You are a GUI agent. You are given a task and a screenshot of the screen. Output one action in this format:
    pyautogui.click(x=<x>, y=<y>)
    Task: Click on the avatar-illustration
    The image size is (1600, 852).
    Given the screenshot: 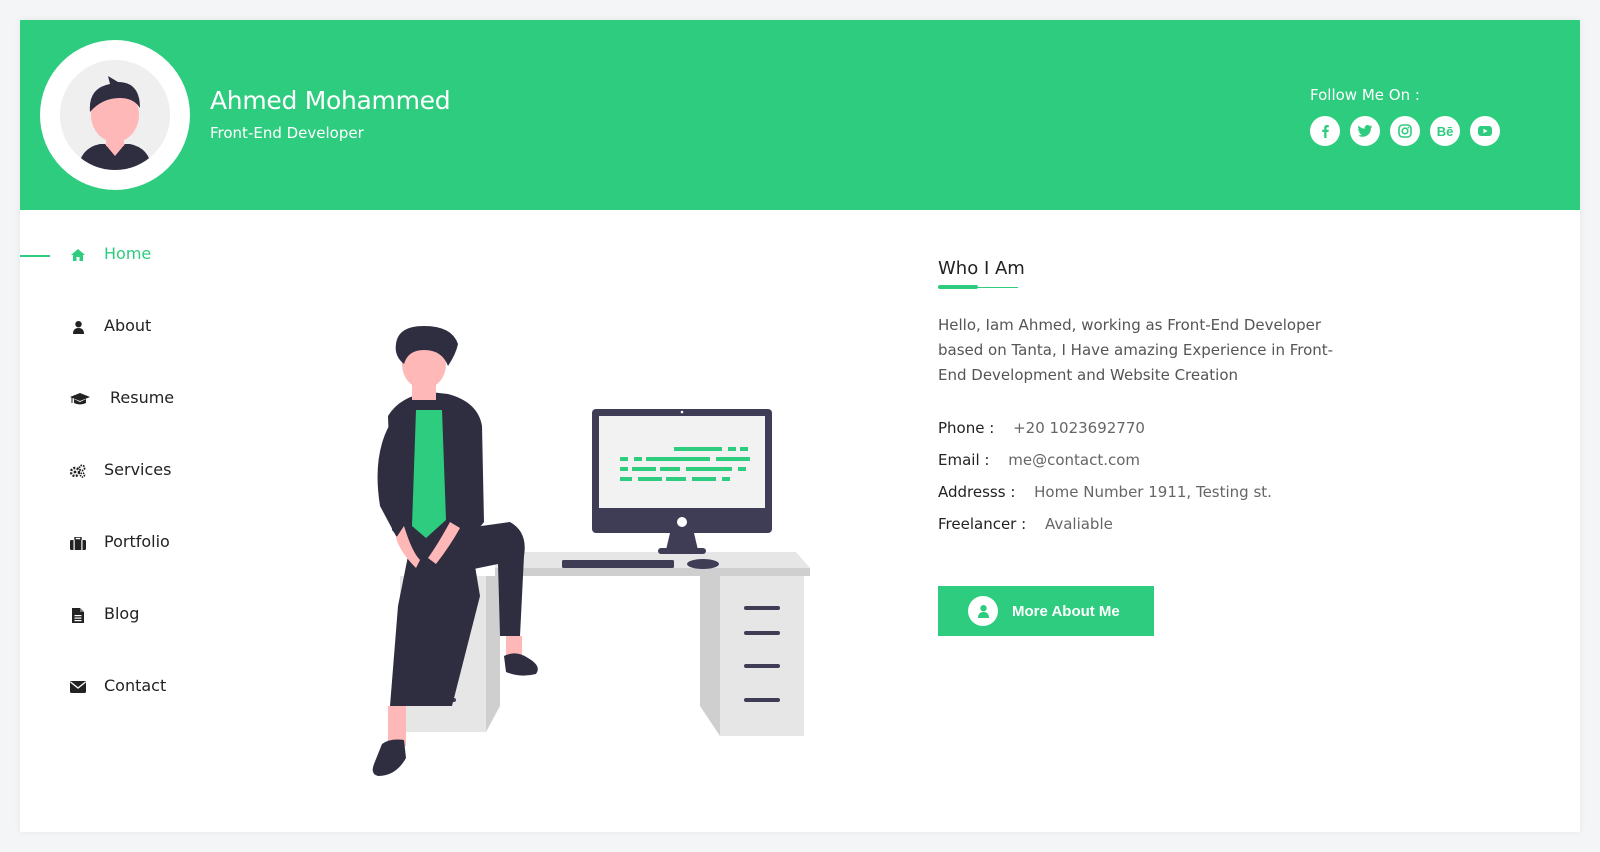 What is the action you would take?
    pyautogui.click(x=115, y=115)
    